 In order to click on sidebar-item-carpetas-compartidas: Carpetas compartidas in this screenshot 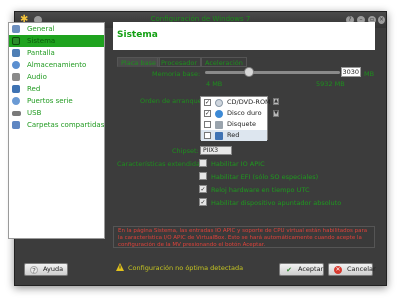, I will do `click(56, 125)`.